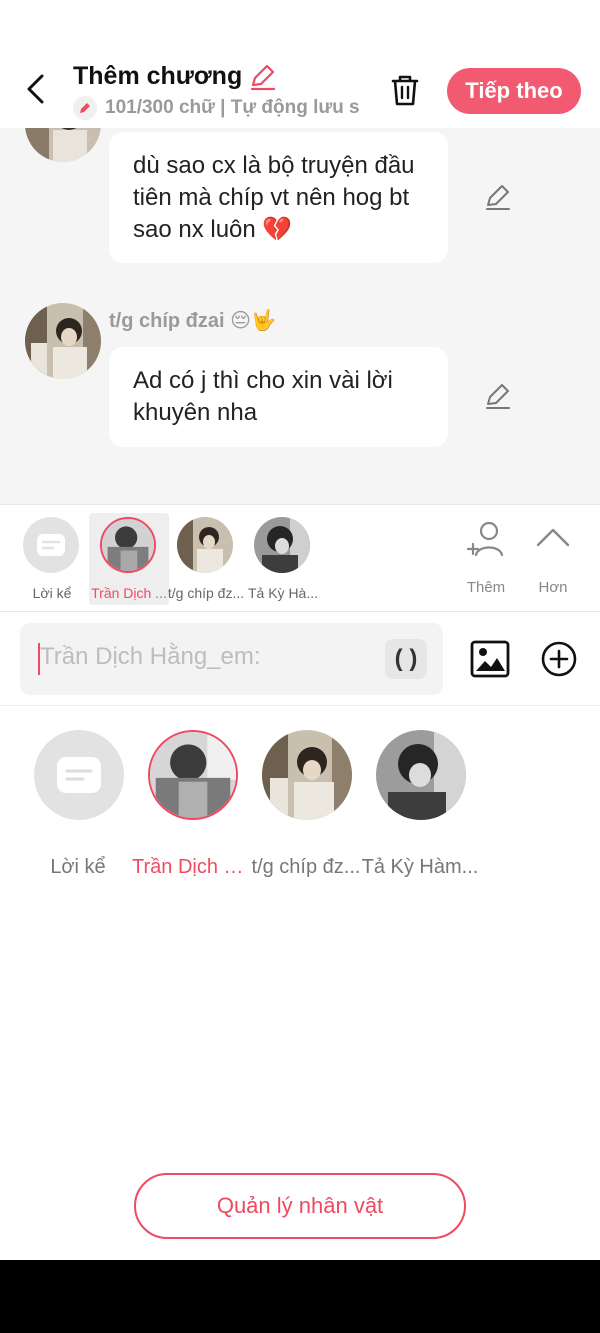 This screenshot has height=1333, width=600. I want to click on back-arrow-icon, so click(36, 89).